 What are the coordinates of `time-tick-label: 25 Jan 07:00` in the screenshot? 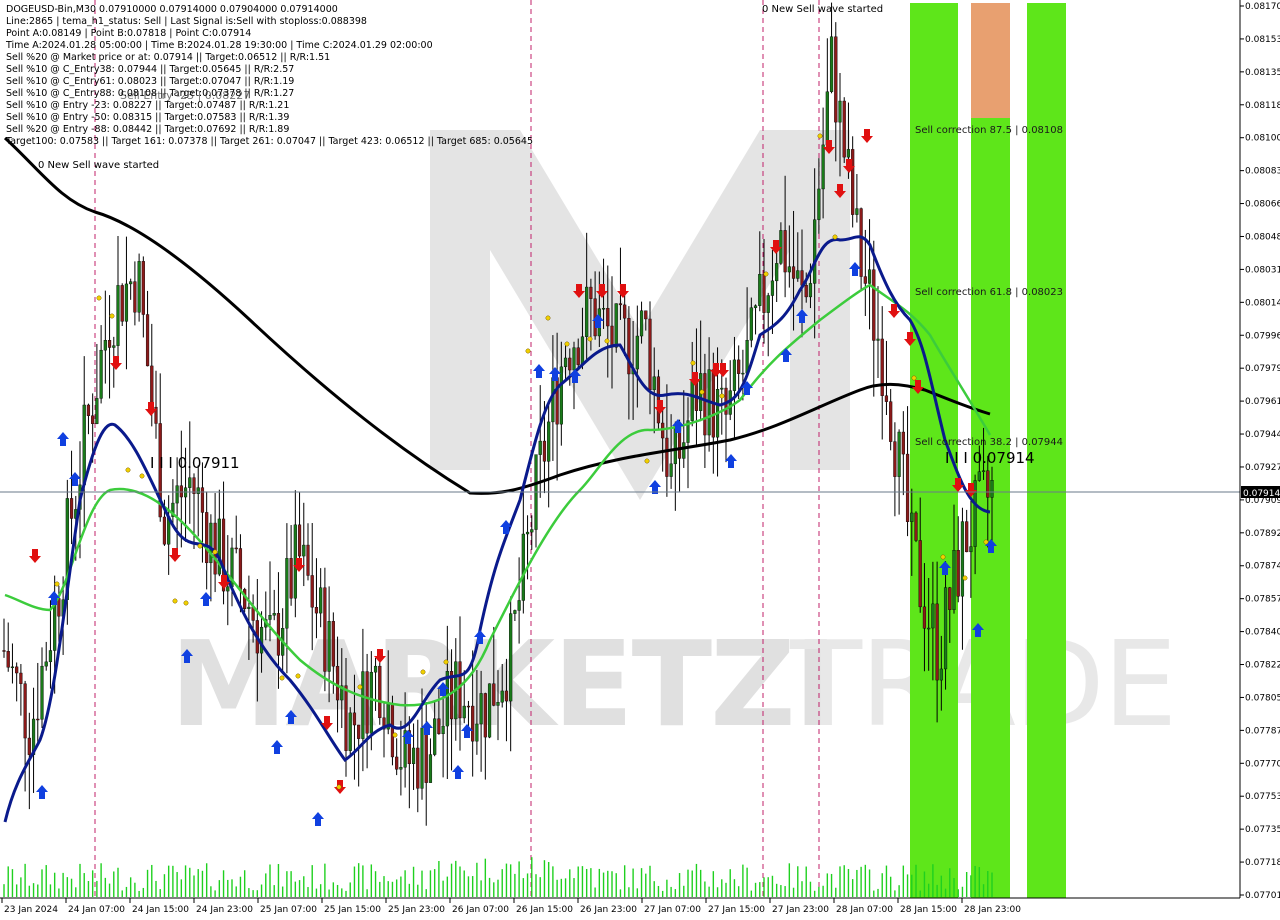 It's located at (288, 910).